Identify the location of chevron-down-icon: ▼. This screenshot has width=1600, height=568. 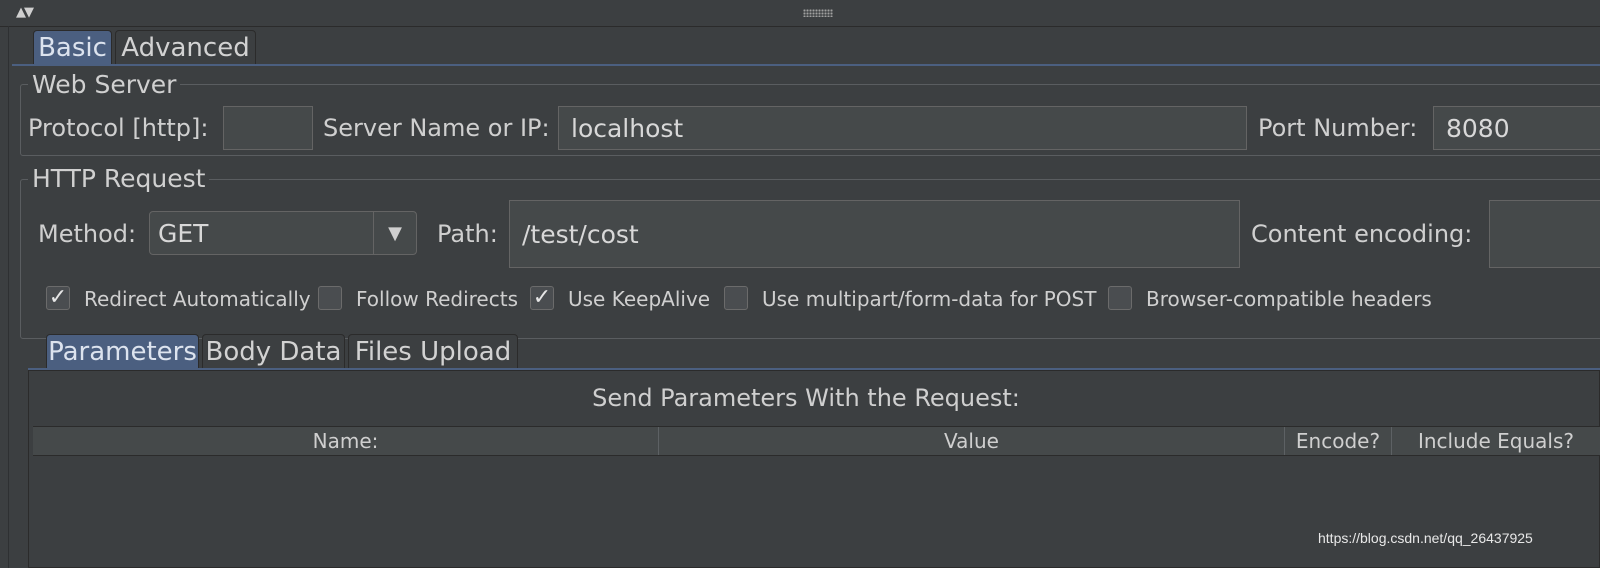
(394, 233).